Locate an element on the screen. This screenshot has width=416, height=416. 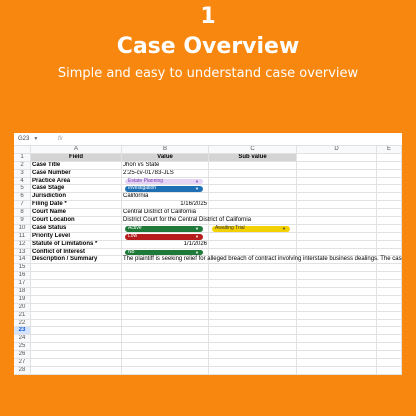
practice-area-dropdown: Estate Planning ▼ is located at coordinates (164, 181).